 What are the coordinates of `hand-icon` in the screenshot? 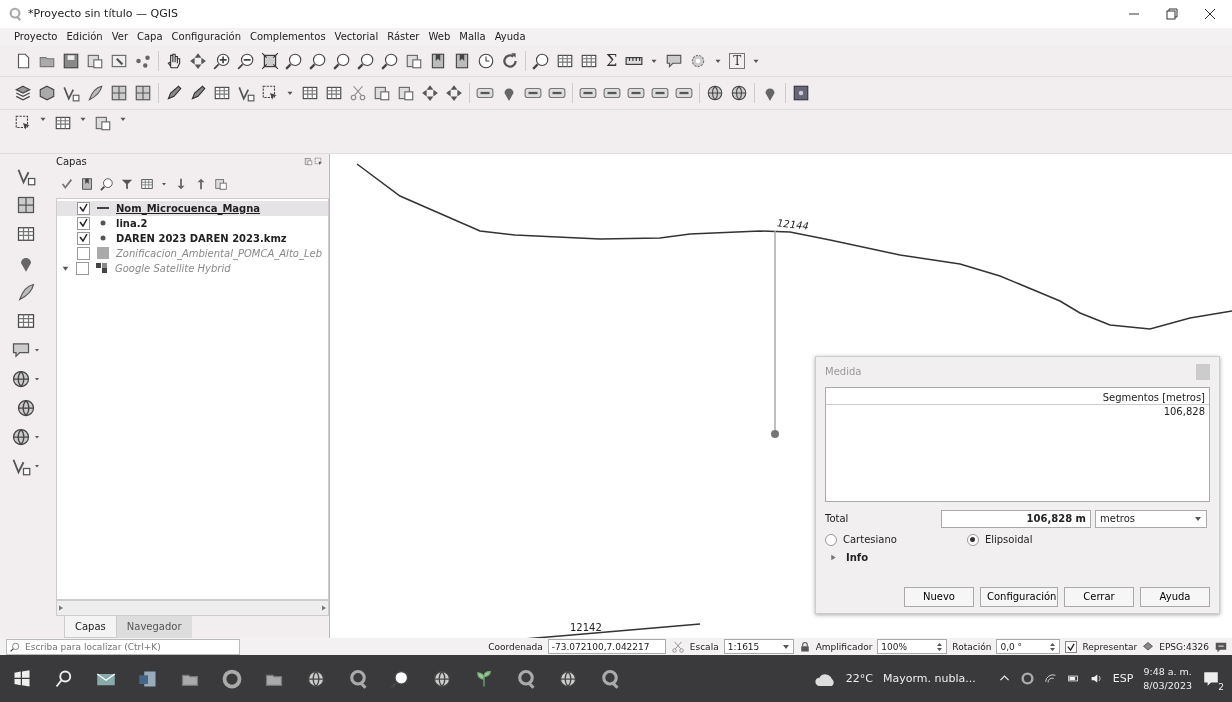 It's located at (174, 60).